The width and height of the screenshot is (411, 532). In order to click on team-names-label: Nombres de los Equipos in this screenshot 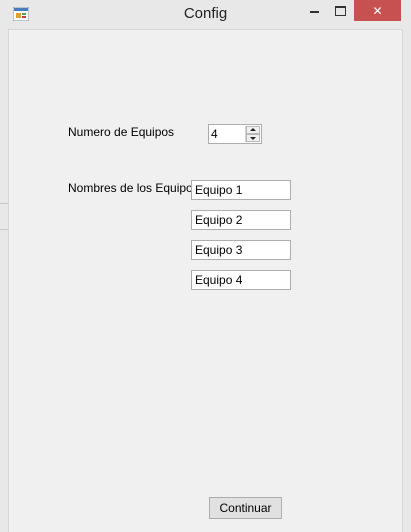, I will do `click(133, 188)`.